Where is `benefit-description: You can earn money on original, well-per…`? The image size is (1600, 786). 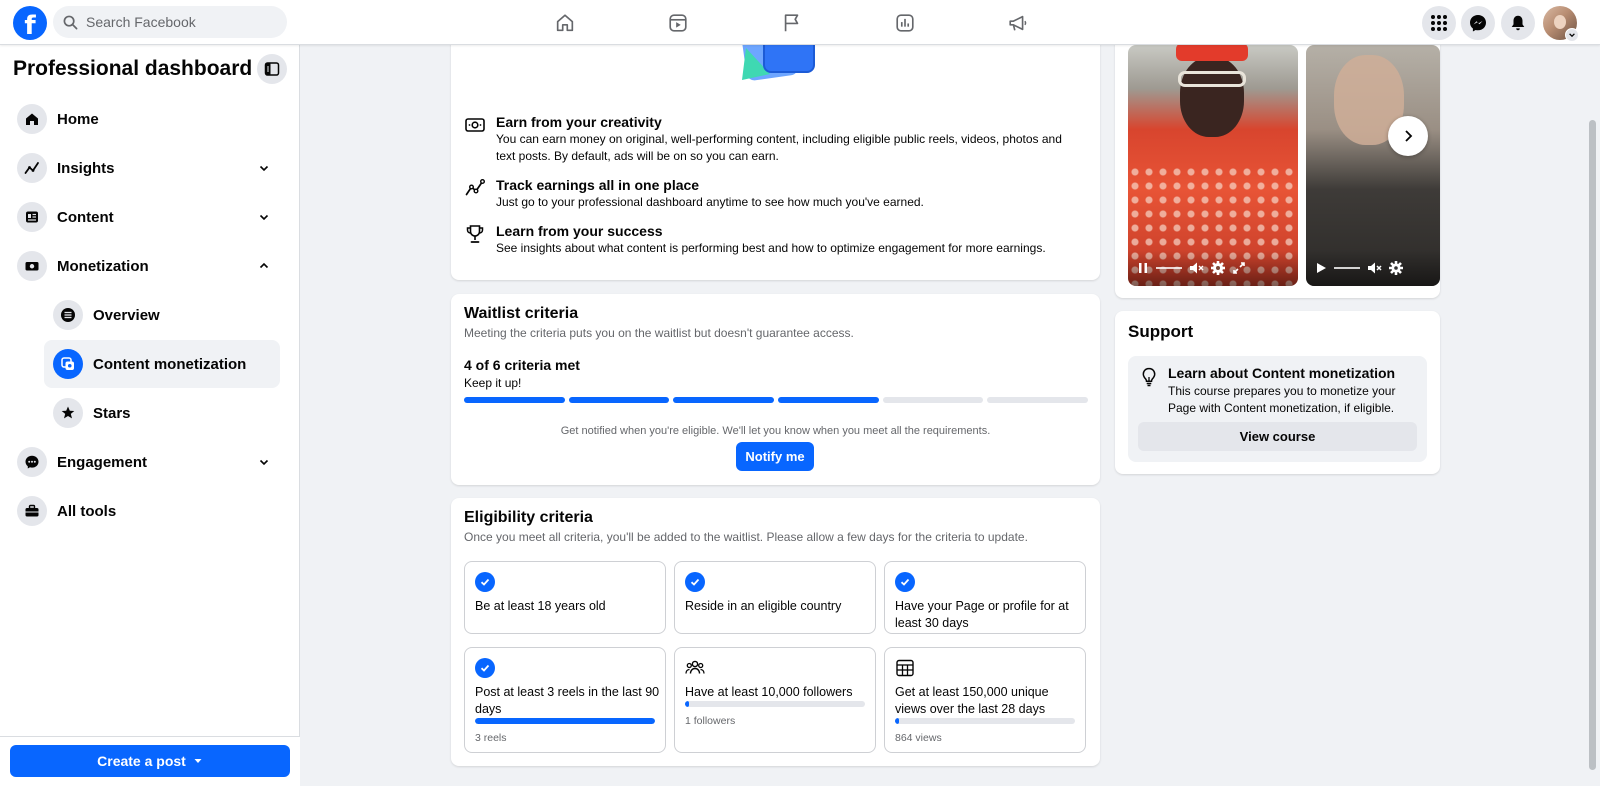 benefit-description: You can earn money on original, well-per… is located at coordinates (779, 147).